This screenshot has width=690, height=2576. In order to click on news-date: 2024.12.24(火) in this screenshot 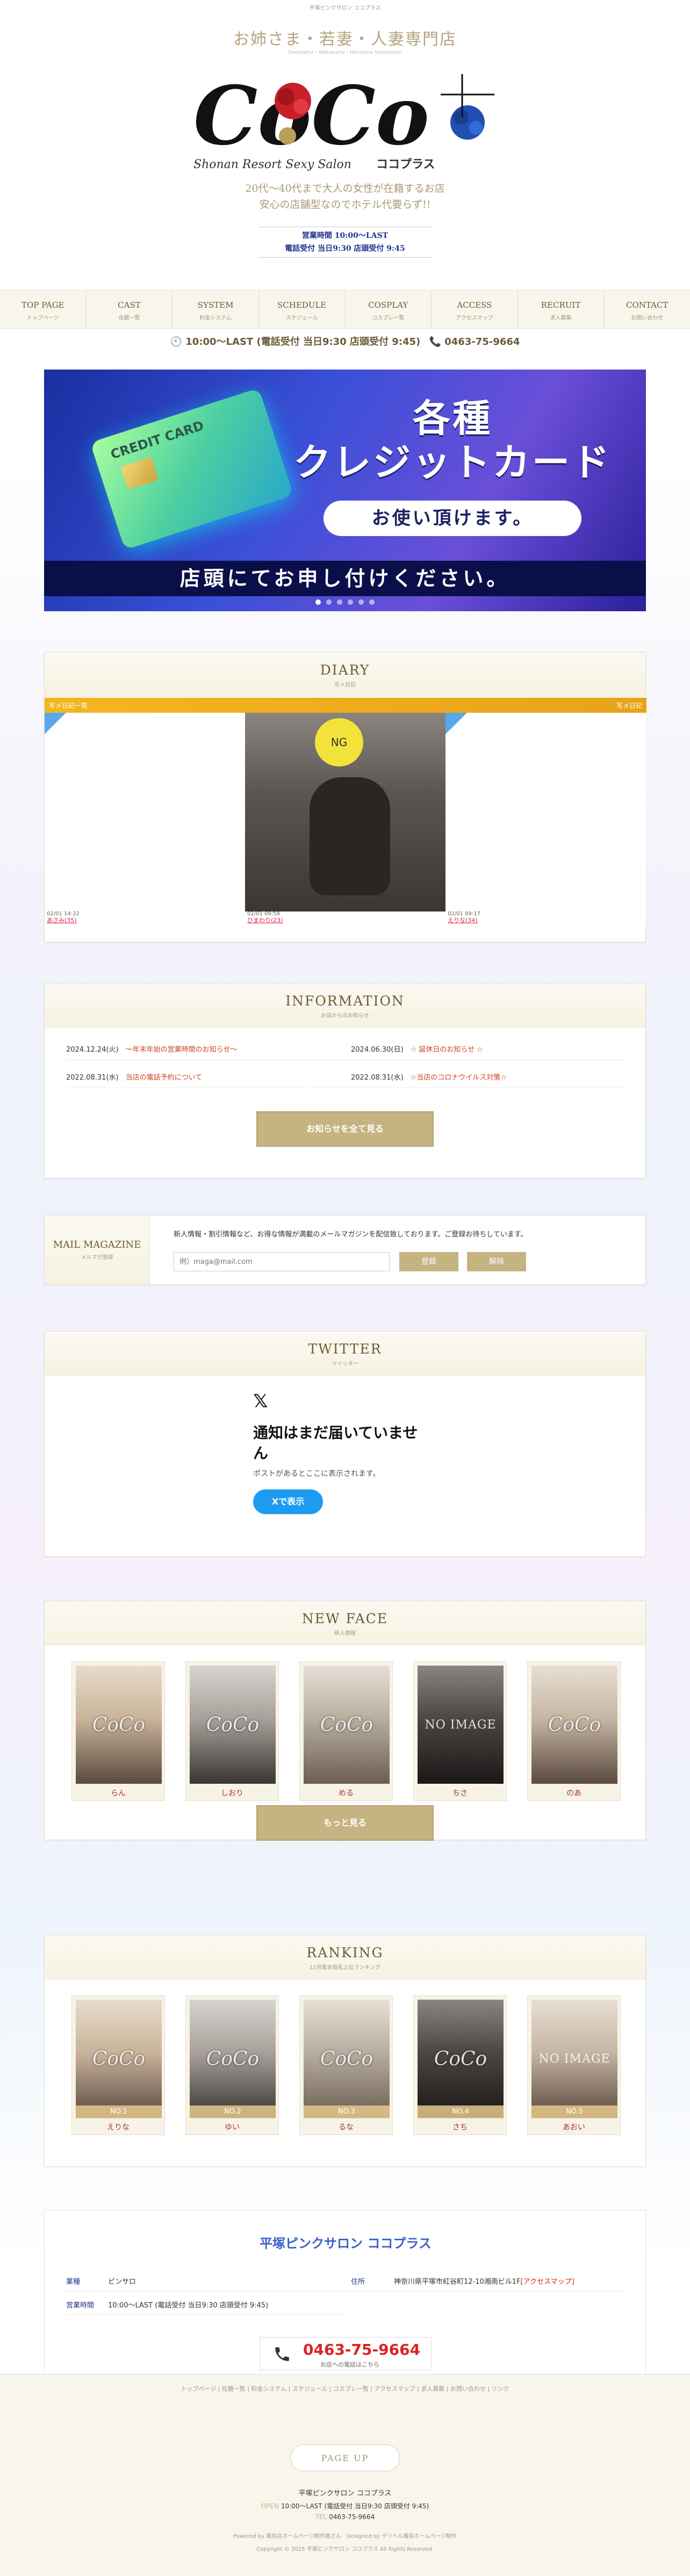, I will do `click(92, 1050)`.